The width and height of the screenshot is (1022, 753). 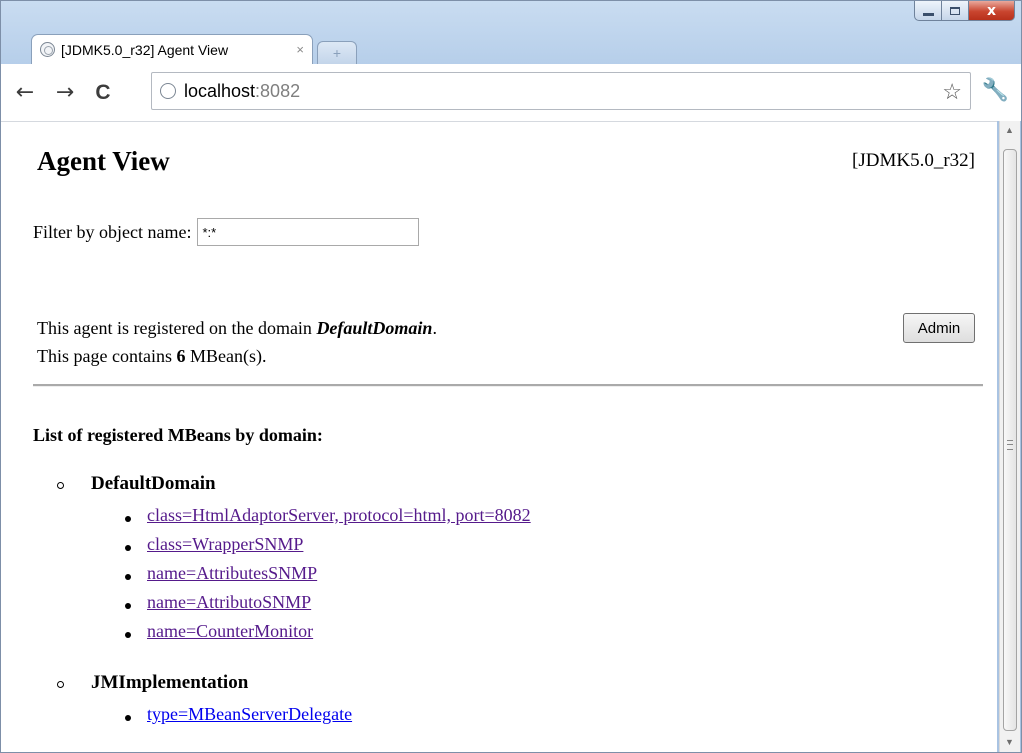 I want to click on filter-label: Filter by object name:, so click(x=112, y=231).